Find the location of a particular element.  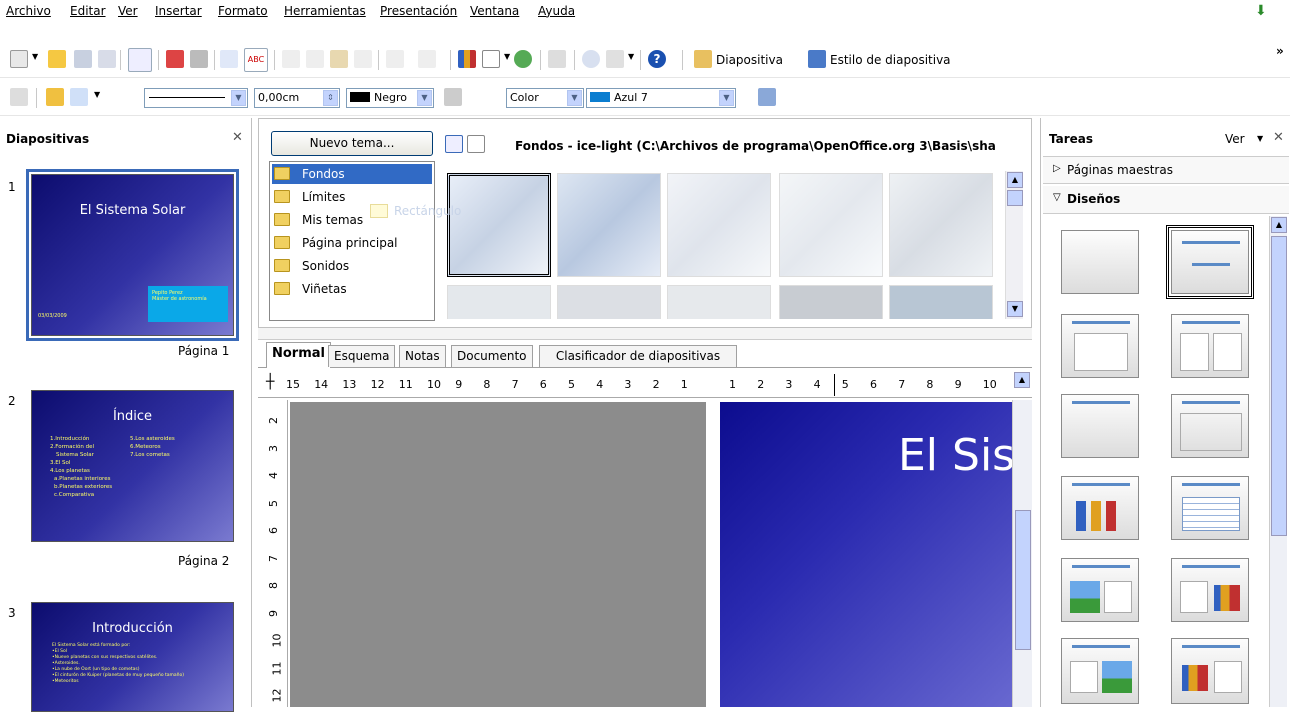

menu-ver: Ver is located at coordinates (128, 11).